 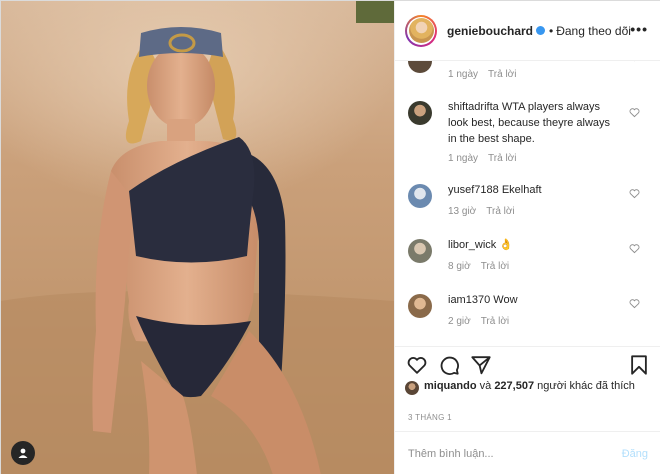 I want to click on comment-time: 13 giờ, so click(x=462, y=211).